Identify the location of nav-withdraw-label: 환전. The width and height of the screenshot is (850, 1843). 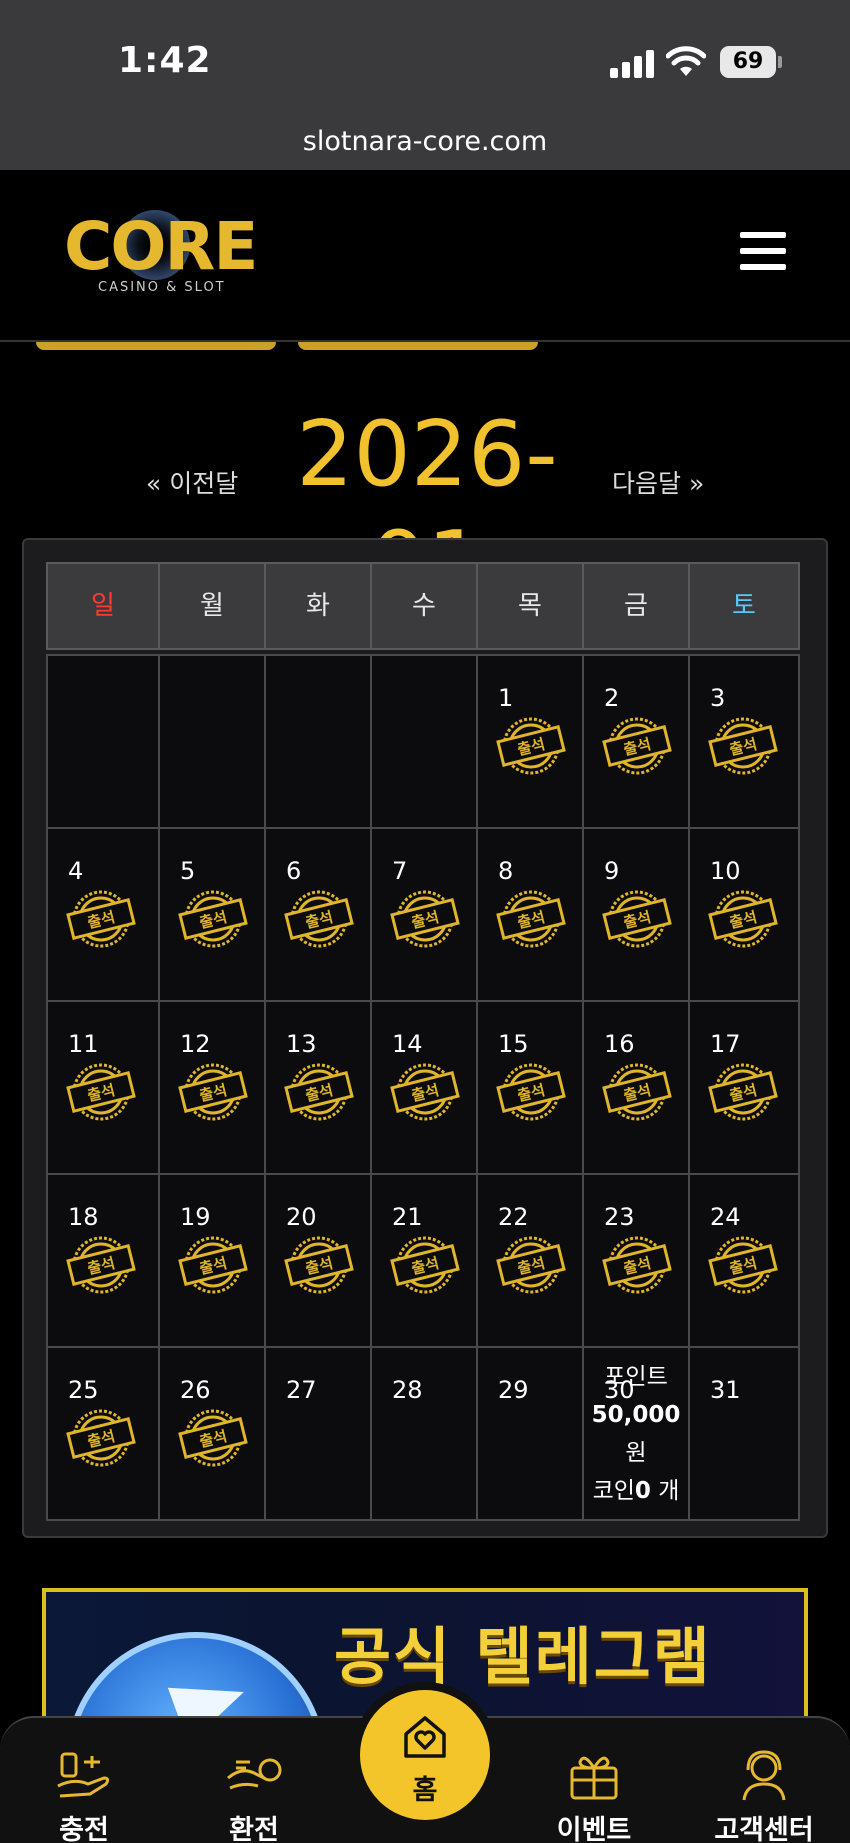
(254, 1829).